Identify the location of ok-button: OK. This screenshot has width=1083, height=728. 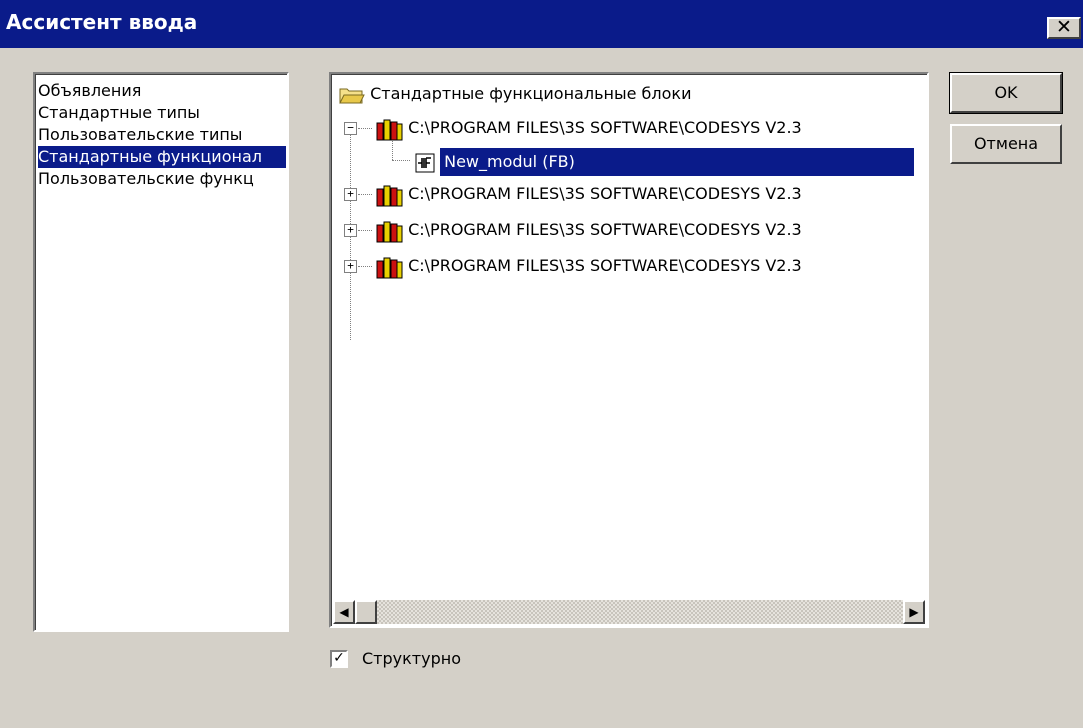
(1006, 93).